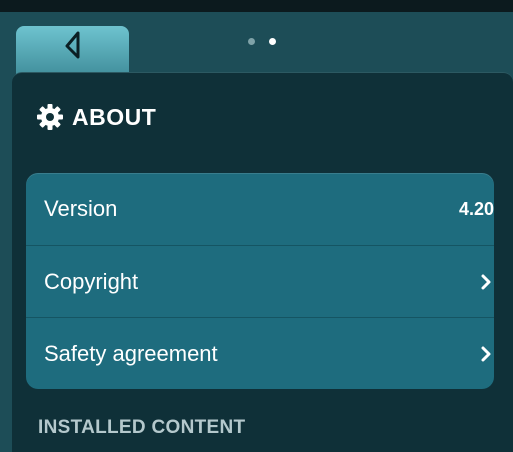 This screenshot has height=452, width=513. I want to click on page-dot, so click(251, 41).